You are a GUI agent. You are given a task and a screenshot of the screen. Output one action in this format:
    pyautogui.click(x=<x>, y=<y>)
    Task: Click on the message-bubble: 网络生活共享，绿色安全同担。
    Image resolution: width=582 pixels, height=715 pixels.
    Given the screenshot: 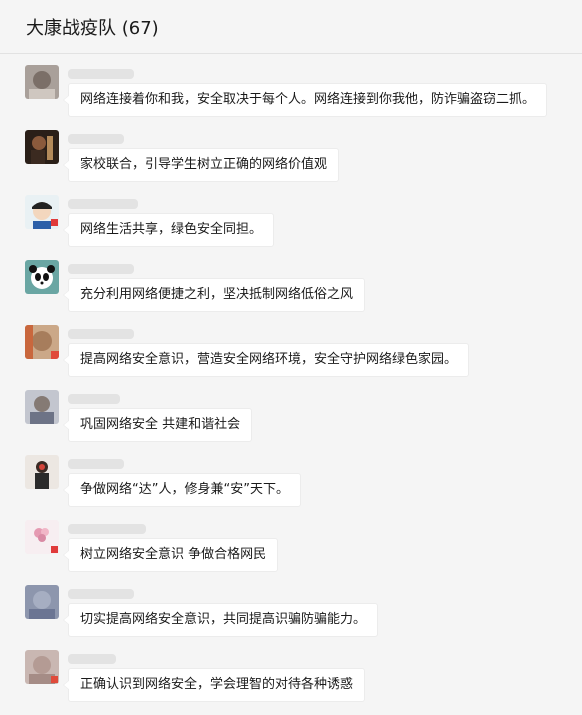 What is the action you would take?
    pyautogui.click(x=168, y=230)
    